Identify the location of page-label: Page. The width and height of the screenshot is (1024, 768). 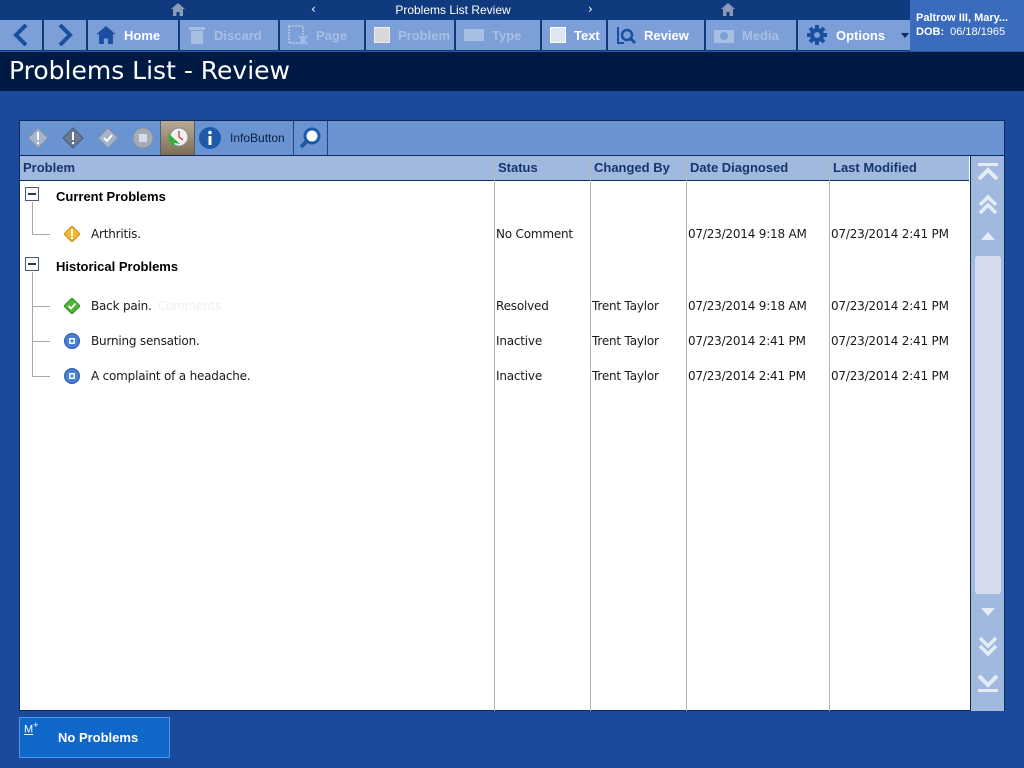
(332, 35).